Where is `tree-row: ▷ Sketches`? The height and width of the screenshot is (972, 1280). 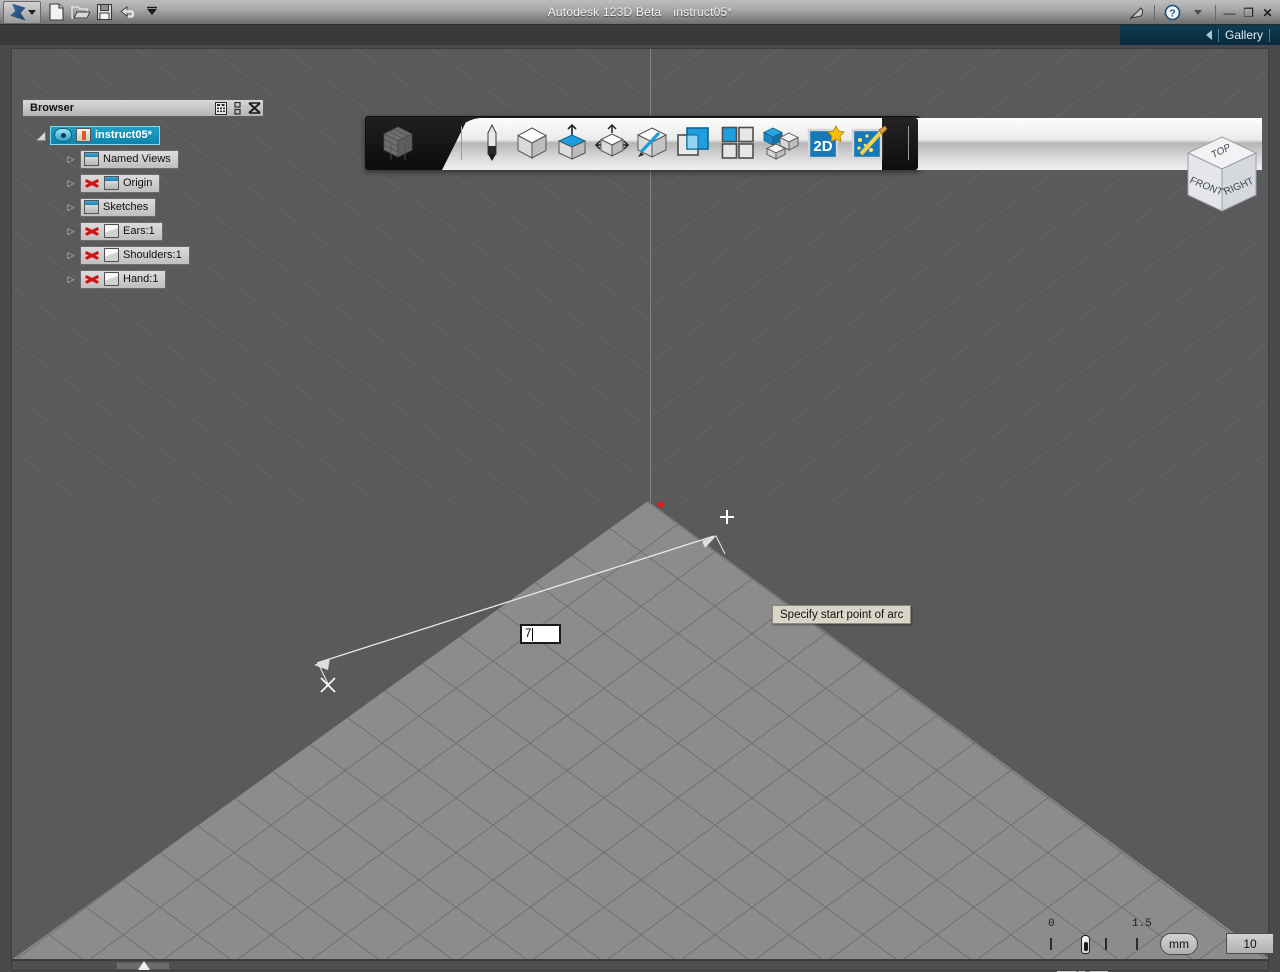 tree-row: ▷ Sketches is located at coordinates (149, 207).